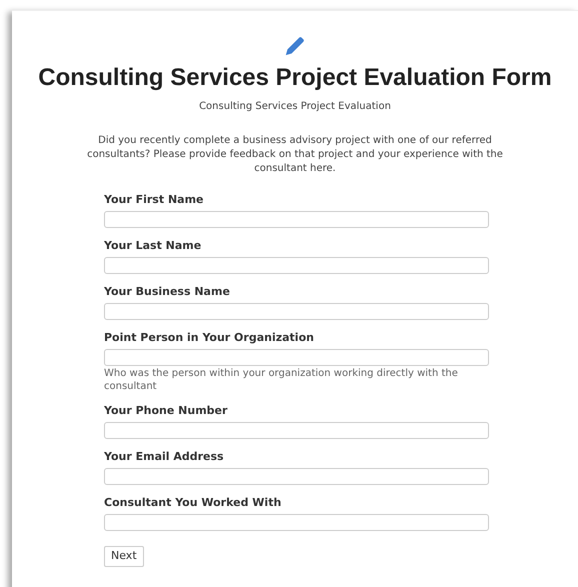  What do you see at coordinates (209, 338) in the screenshot?
I see `field-label: Point Person in Your Organization` at bounding box center [209, 338].